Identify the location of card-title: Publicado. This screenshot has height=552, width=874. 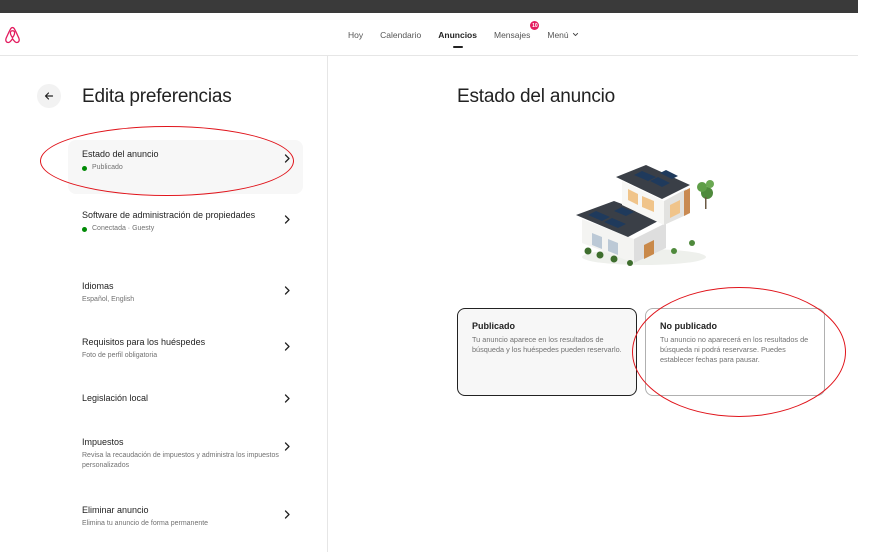
(494, 326).